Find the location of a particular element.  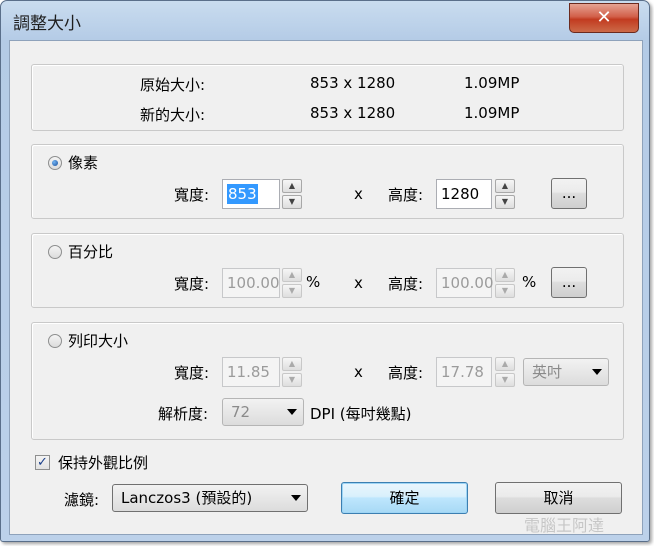

new-size-label: 新的大小: is located at coordinates (173, 115).